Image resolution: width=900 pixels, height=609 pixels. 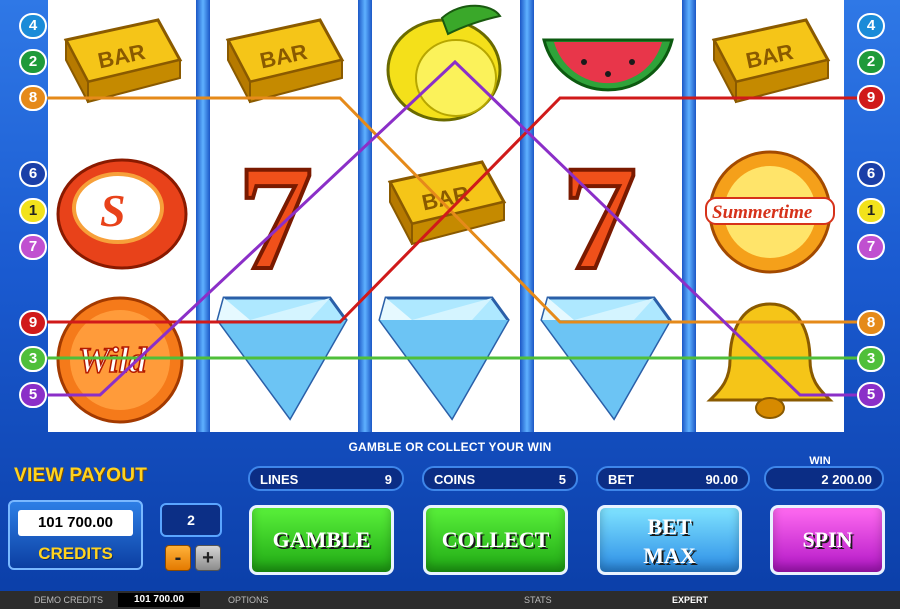 What do you see at coordinates (113, 210) in the screenshot?
I see `svg-text: S` at bounding box center [113, 210].